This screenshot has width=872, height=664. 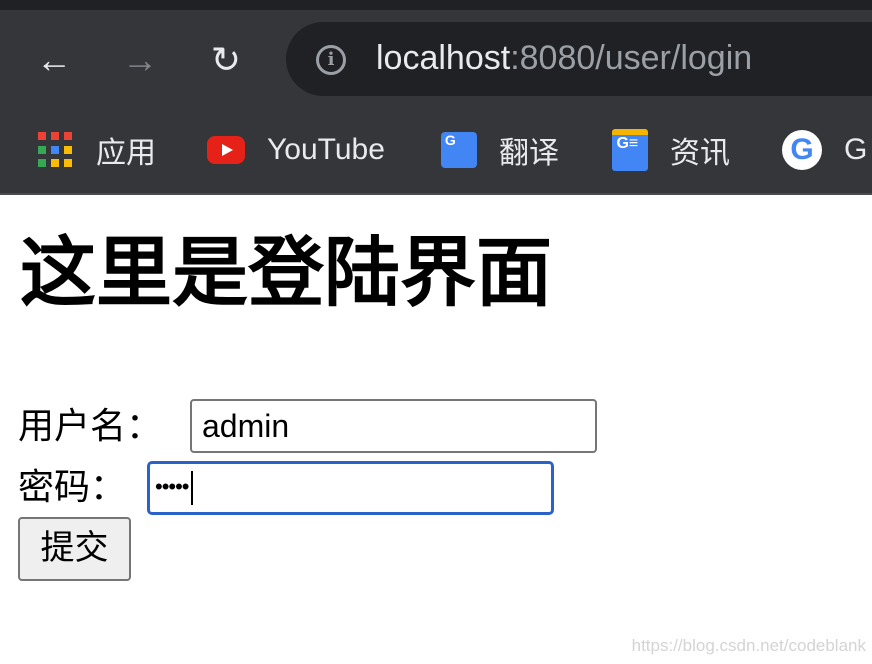 What do you see at coordinates (226, 150) in the screenshot?
I see `youtube-icon` at bounding box center [226, 150].